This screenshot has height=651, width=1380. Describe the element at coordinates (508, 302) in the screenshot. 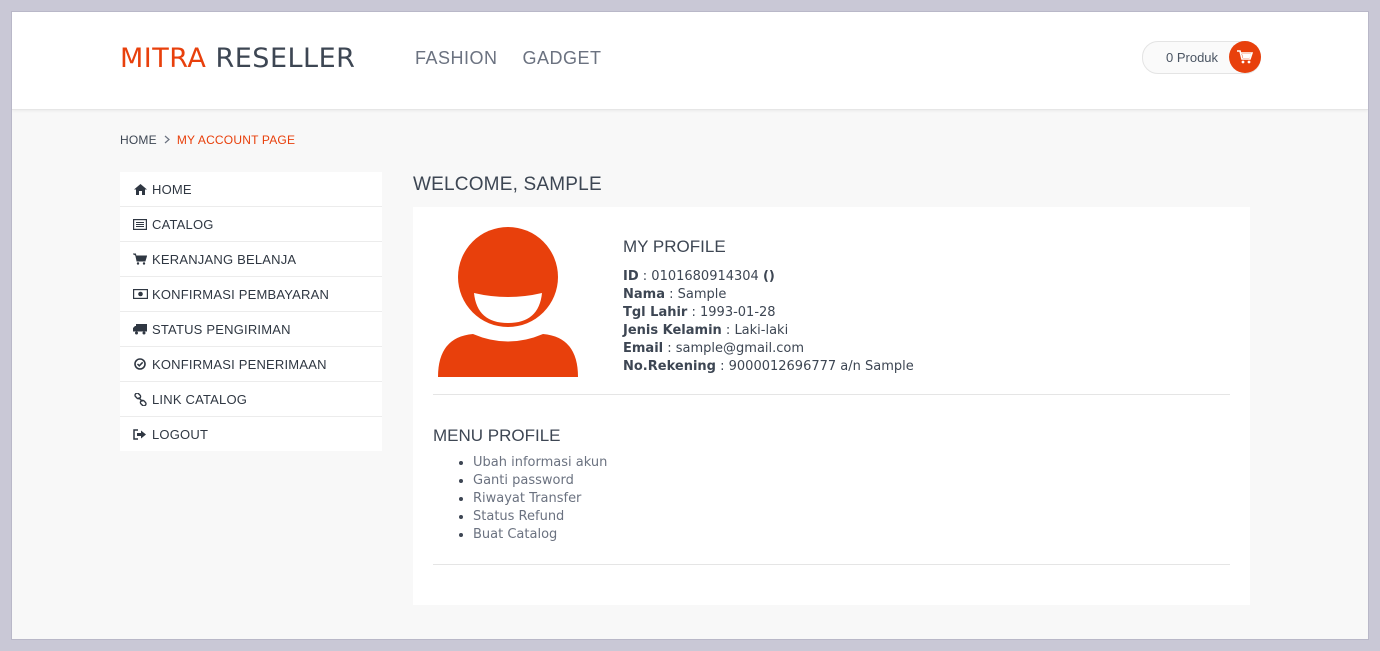

I see `avatar` at that location.